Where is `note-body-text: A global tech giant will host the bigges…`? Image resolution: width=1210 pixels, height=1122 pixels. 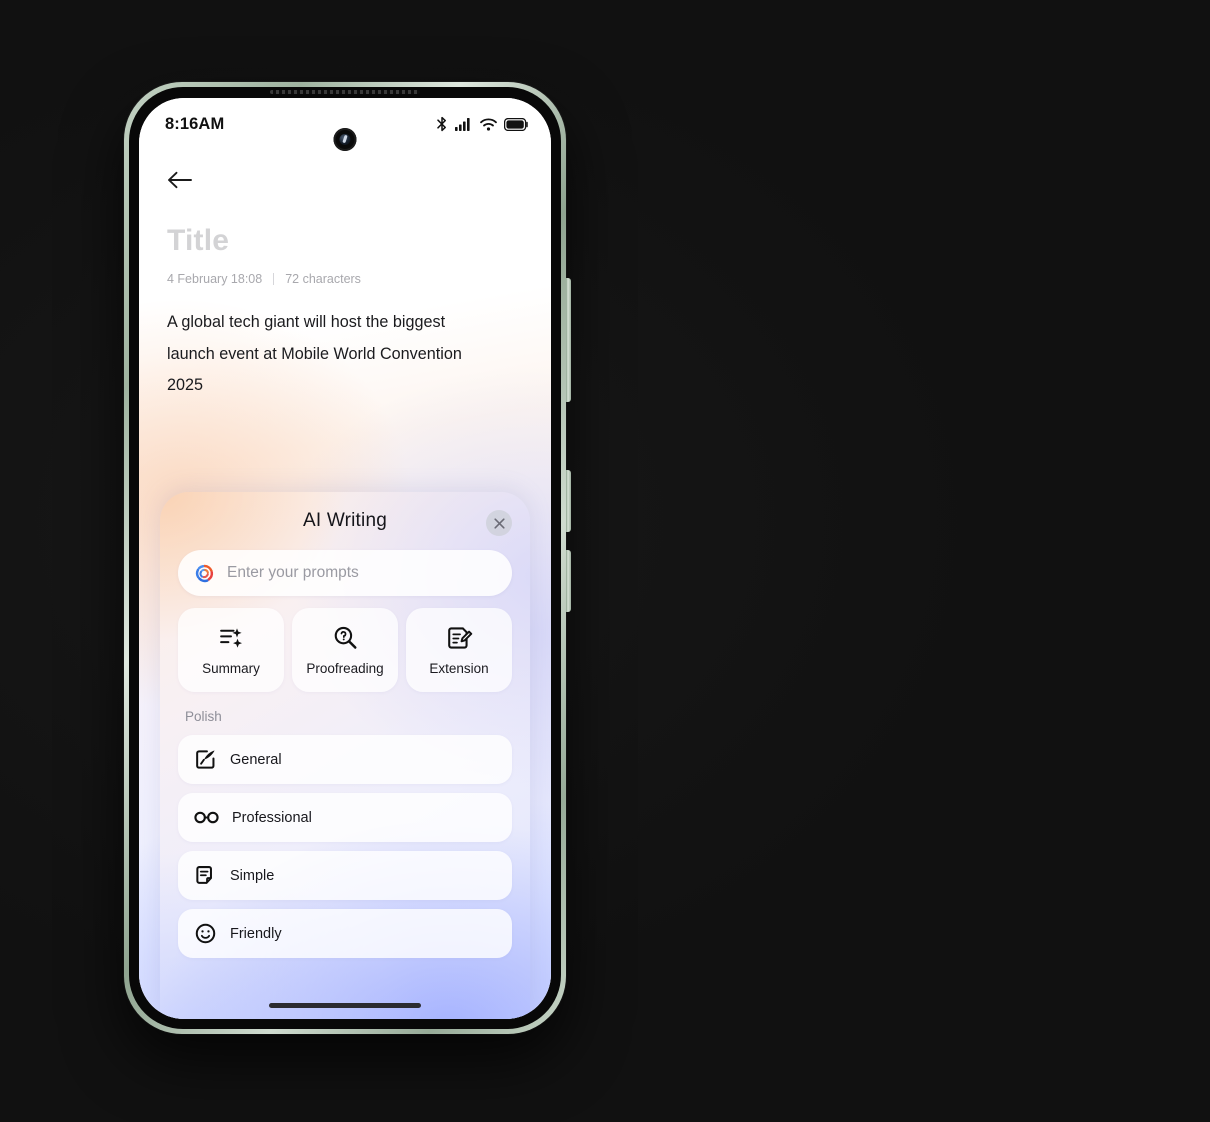
note-body-text: A global tech giant will host the bigges… is located at coordinates (332, 354).